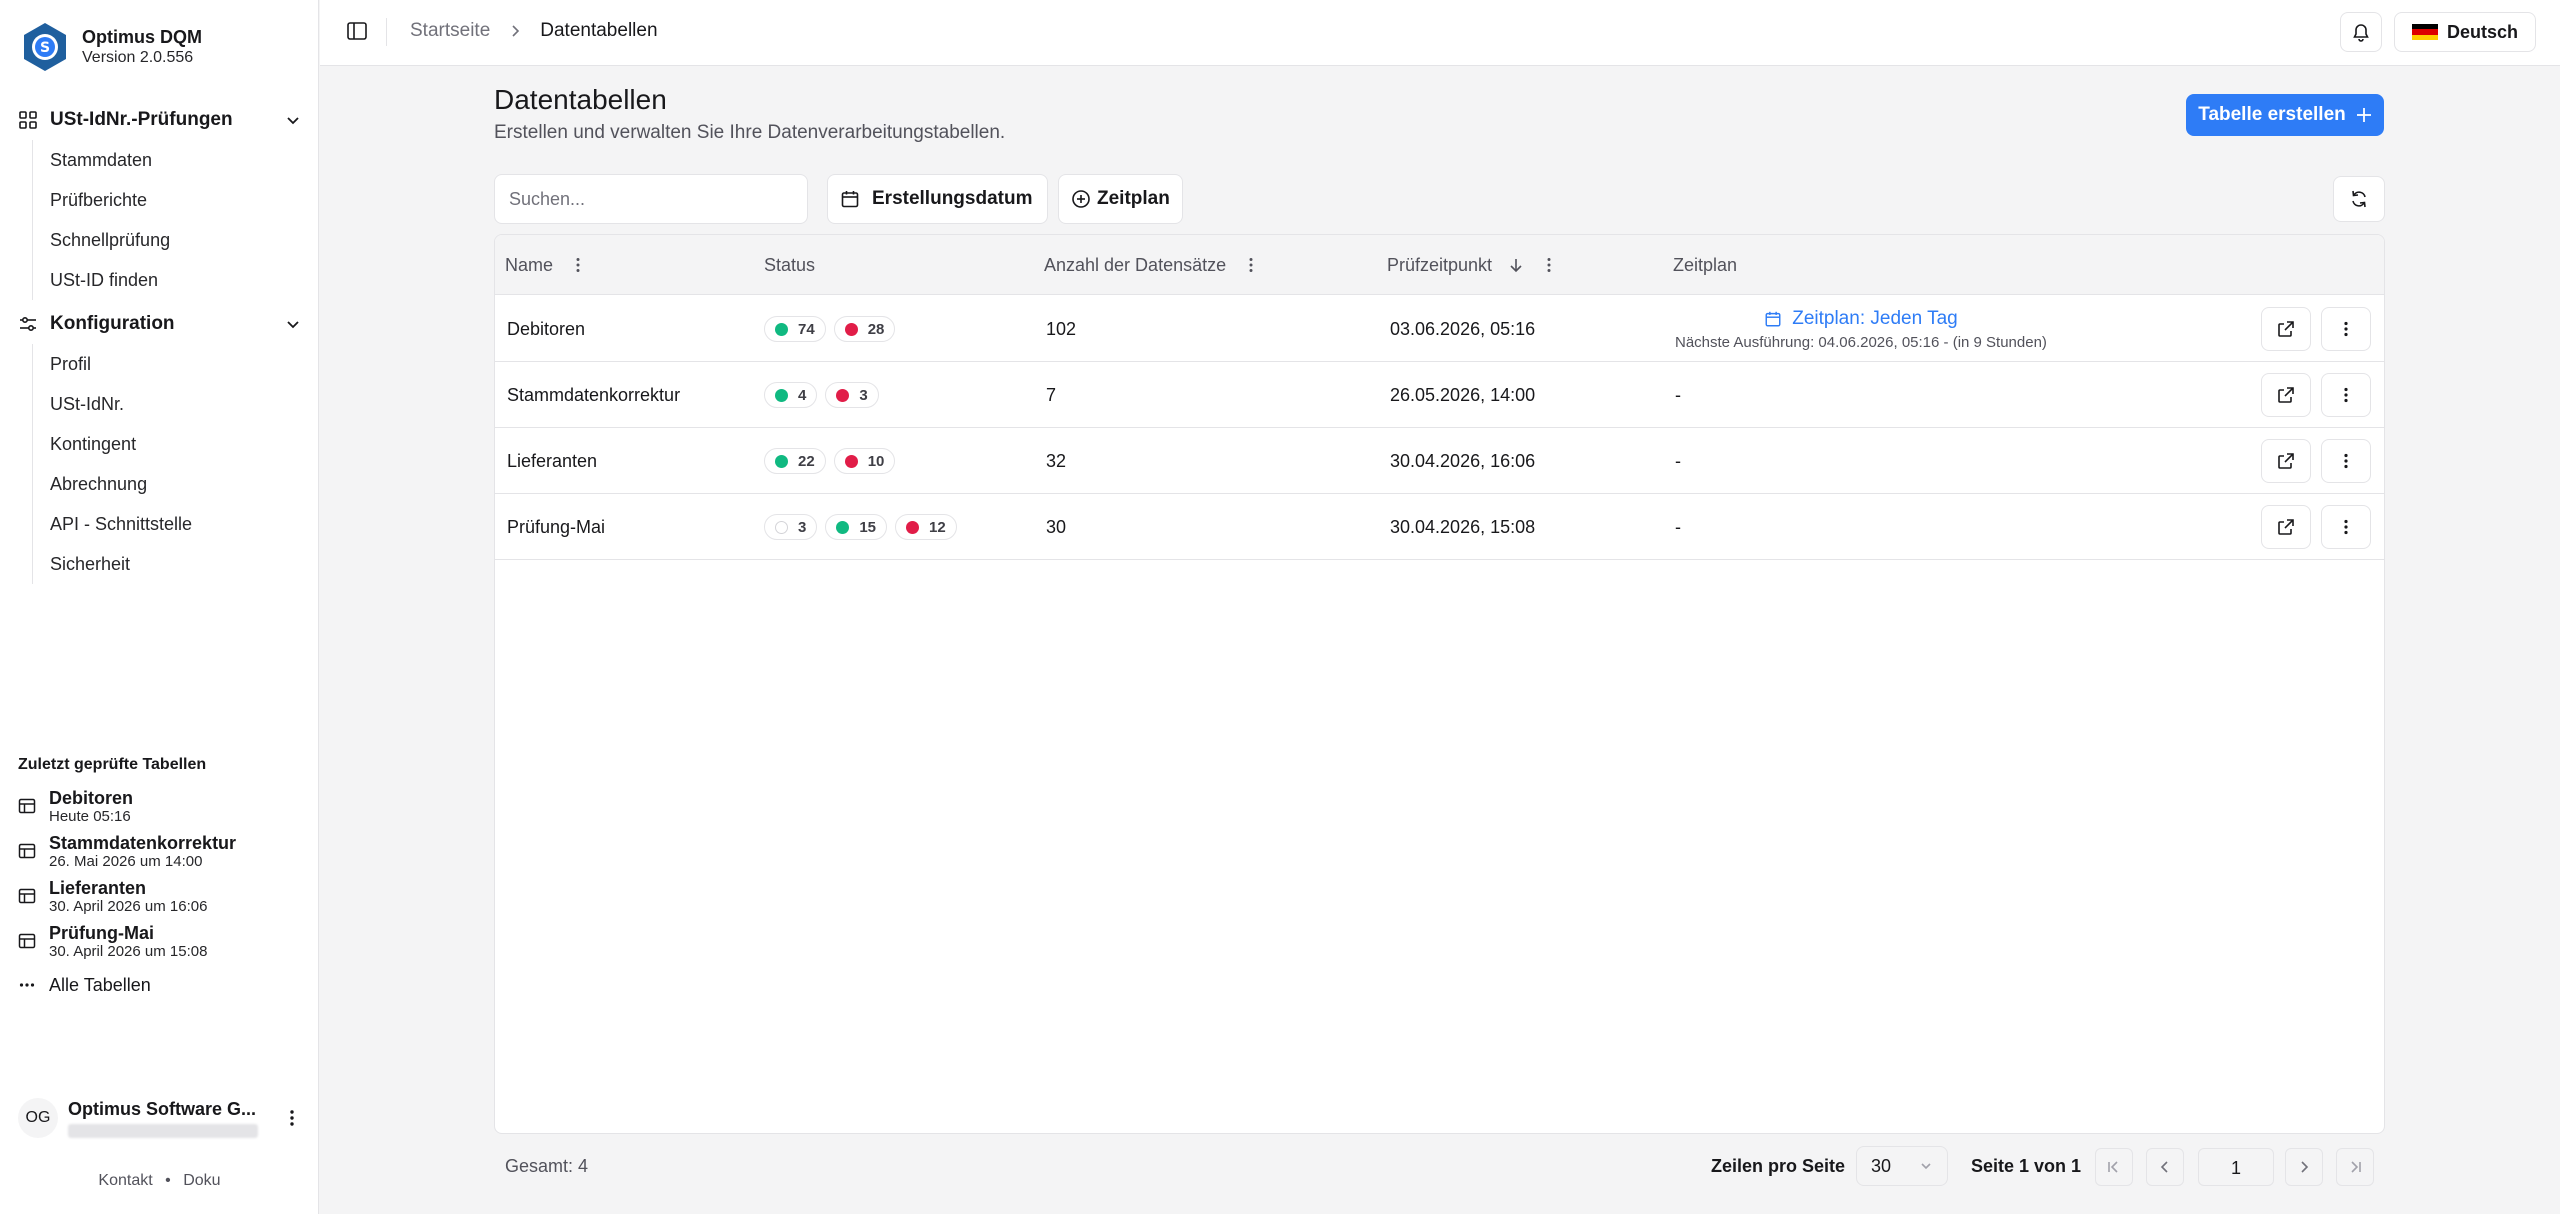  What do you see at coordinates (1875, 318) in the screenshot?
I see `schedule-label: Zeitplan: Jeden Tag` at bounding box center [1875, 318].